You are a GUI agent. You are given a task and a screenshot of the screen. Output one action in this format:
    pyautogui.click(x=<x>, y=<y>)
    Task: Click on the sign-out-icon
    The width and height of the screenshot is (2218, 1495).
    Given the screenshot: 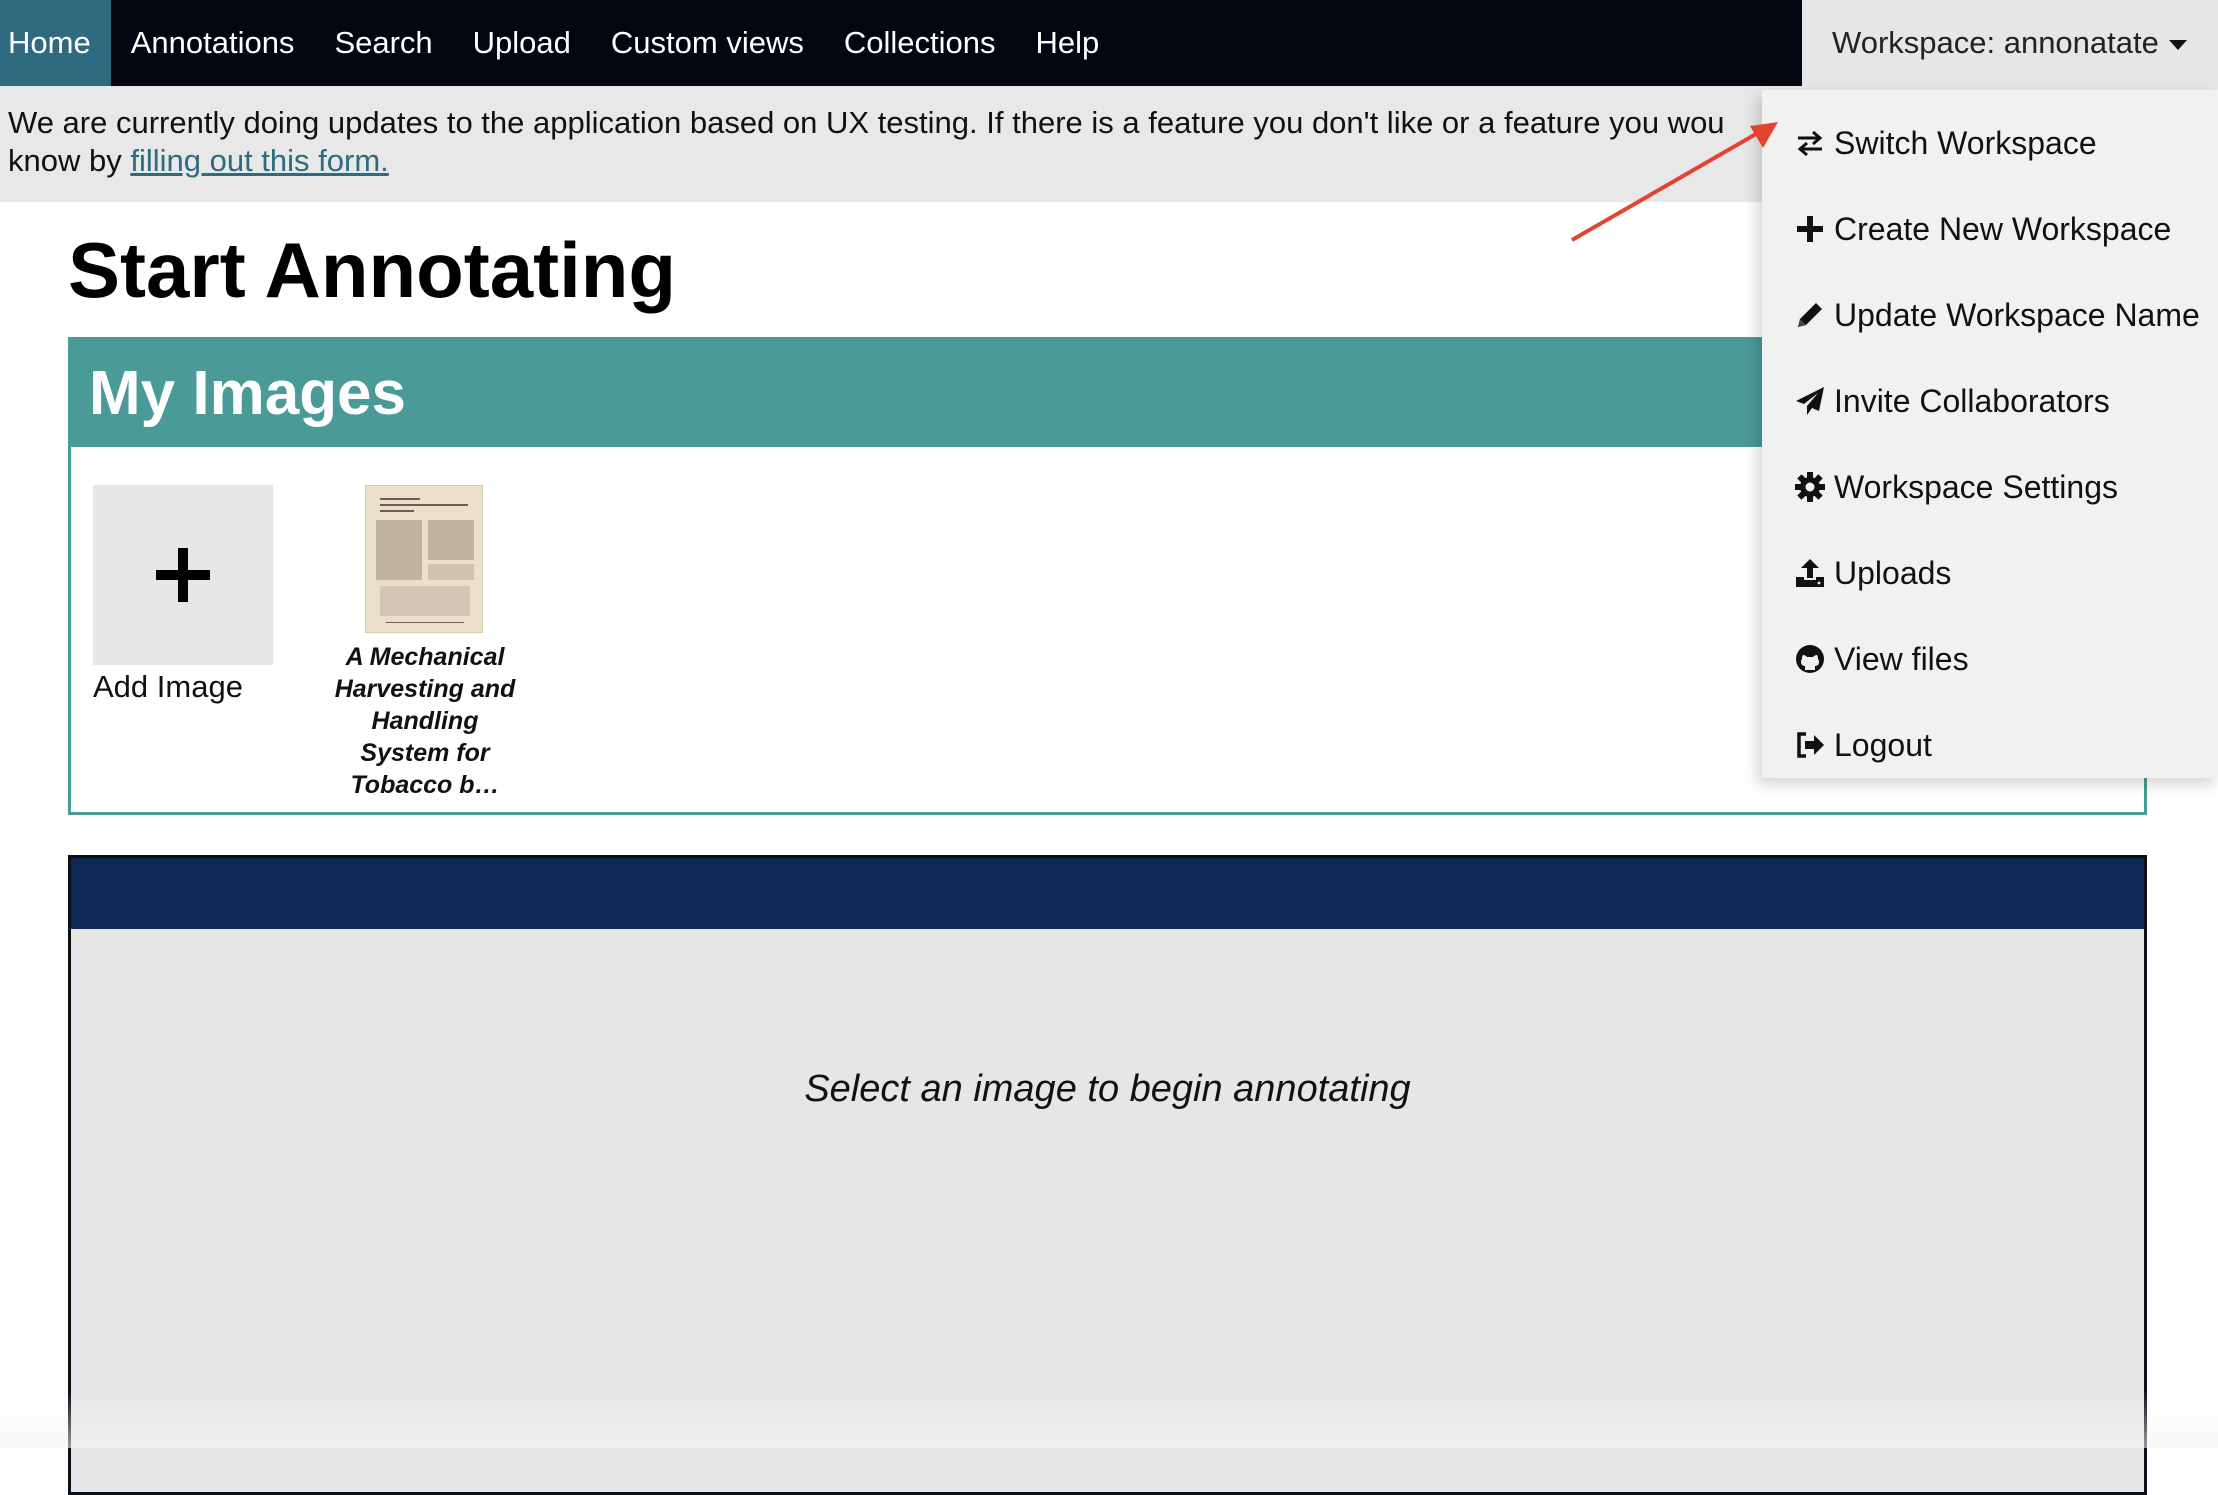 What is the action you would take?
    pyautogui.click(x=1810, y=745)
    